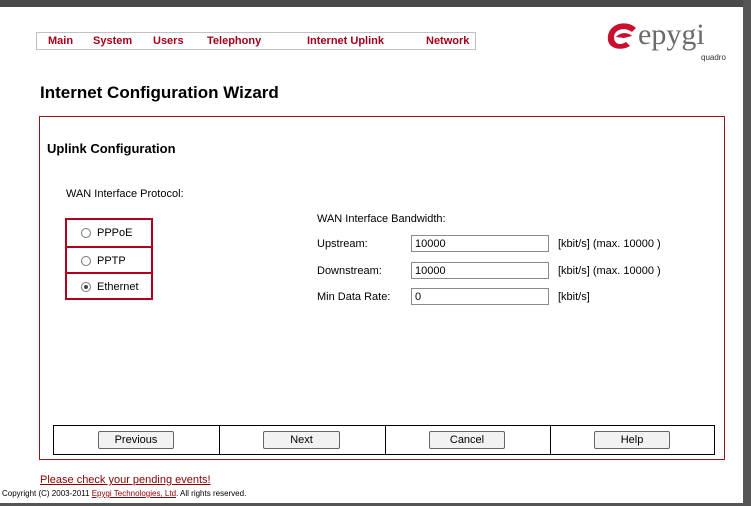 This screenshot has height=506, width=751. I want to click on upstream-label: Upstream:, so click(342, 244).